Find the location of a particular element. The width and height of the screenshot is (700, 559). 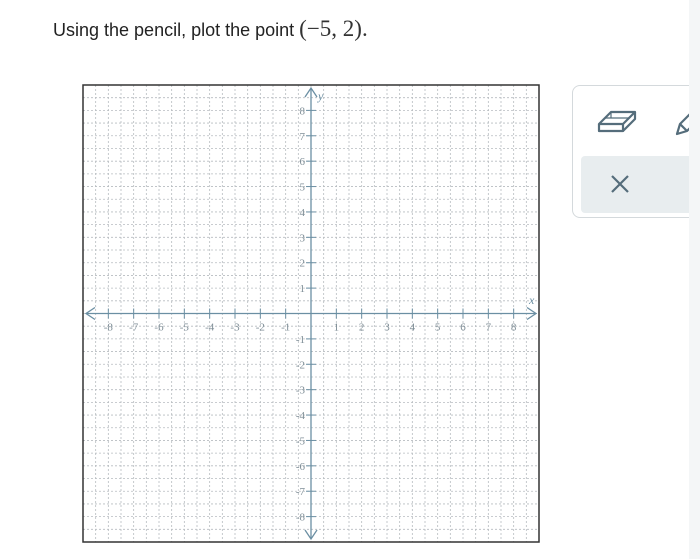

y-tick-label: -4 is located at coordinates (301, 416).